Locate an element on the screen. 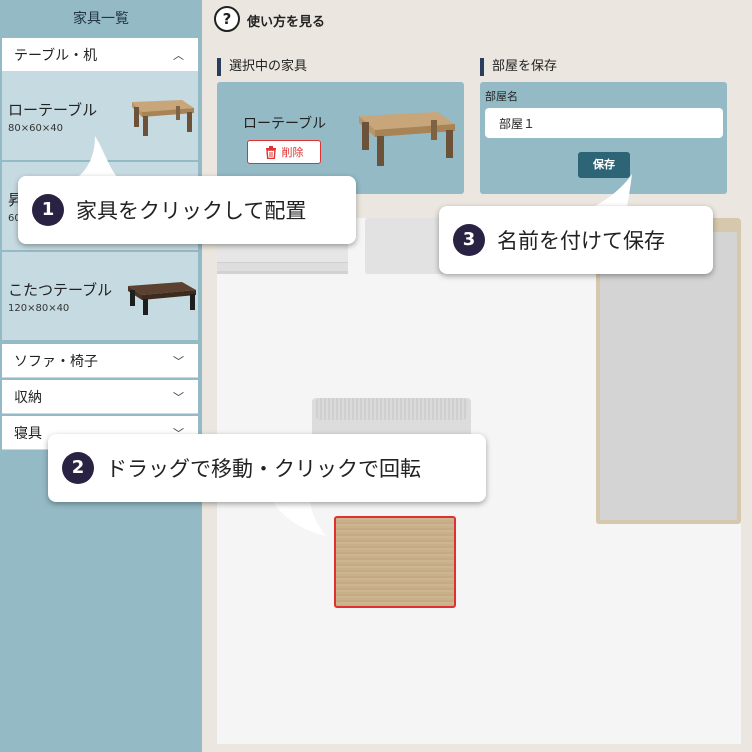 The image size is (752, 752). tutorial-step3-bubble: 3 名前を付けて保存 is located at coordinates (576, 240).